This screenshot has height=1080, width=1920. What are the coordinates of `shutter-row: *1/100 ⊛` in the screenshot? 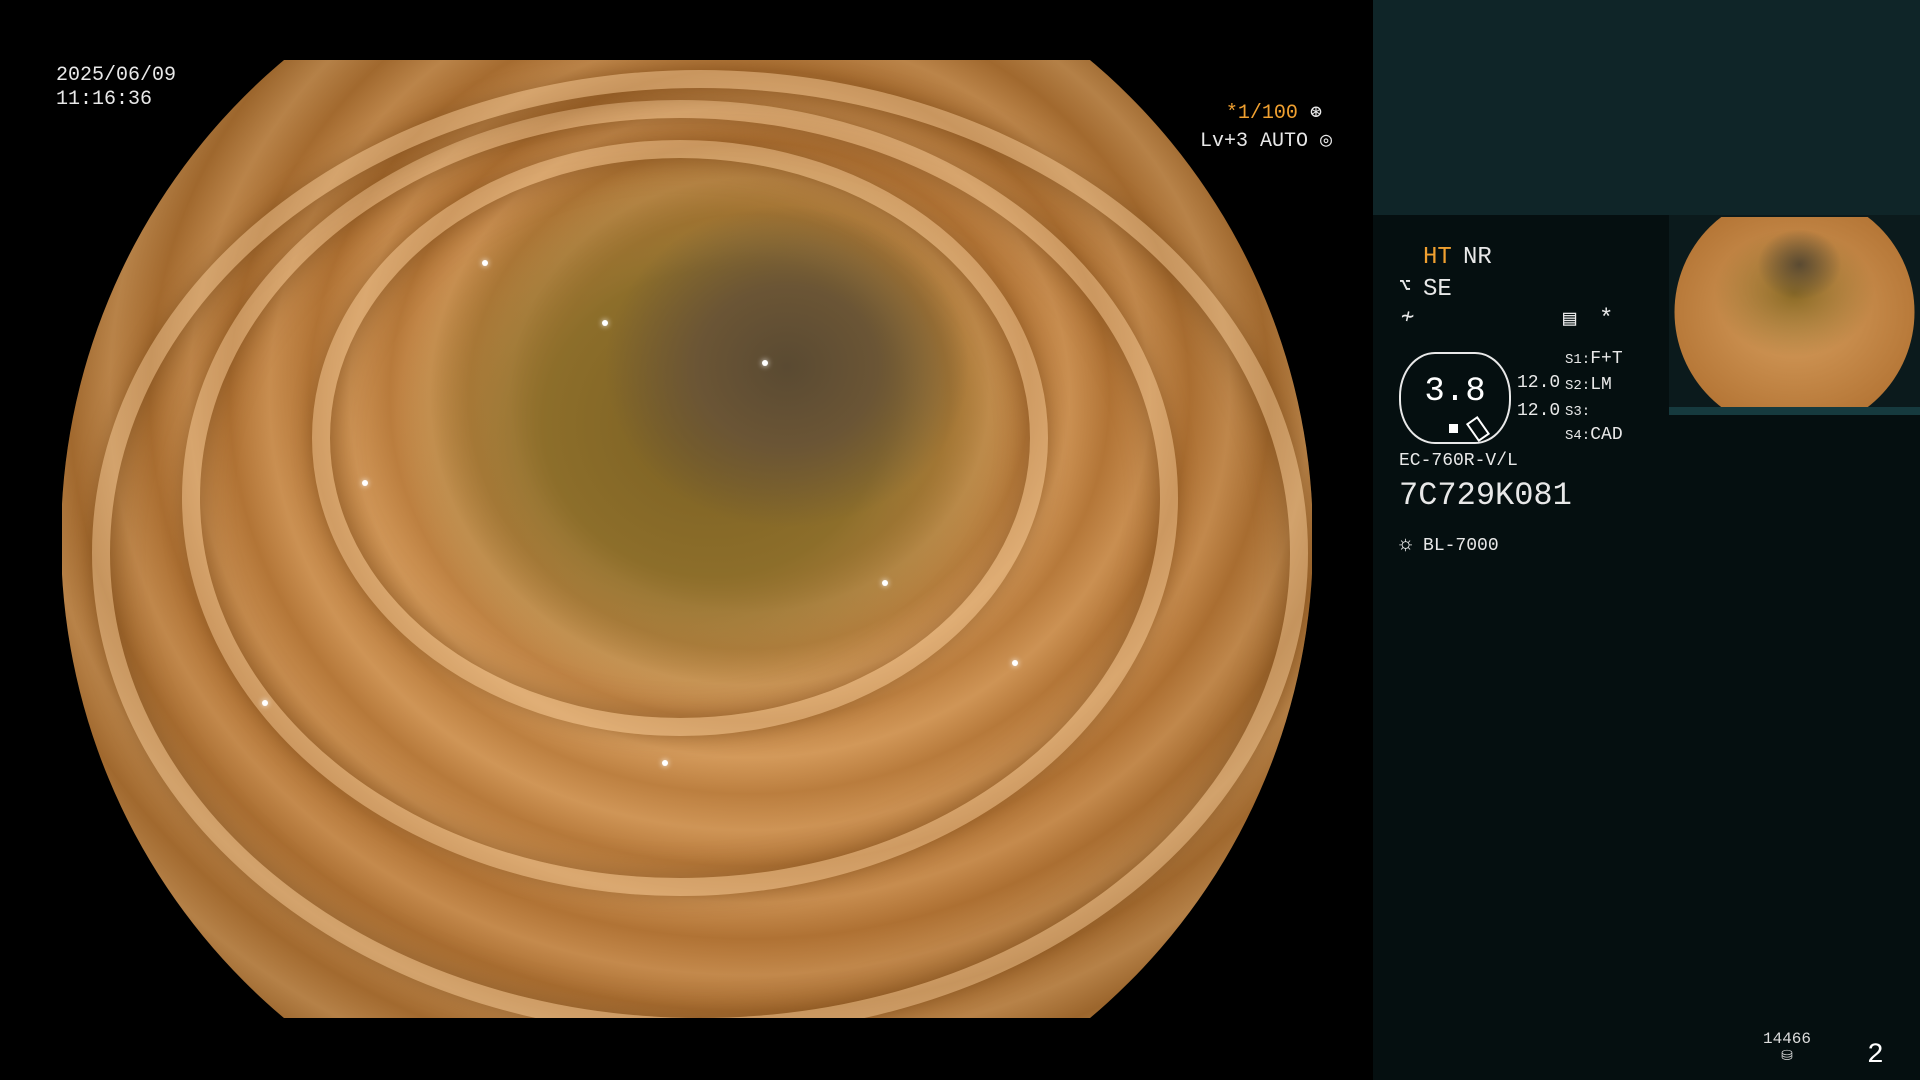 It's located at (1261, 114).